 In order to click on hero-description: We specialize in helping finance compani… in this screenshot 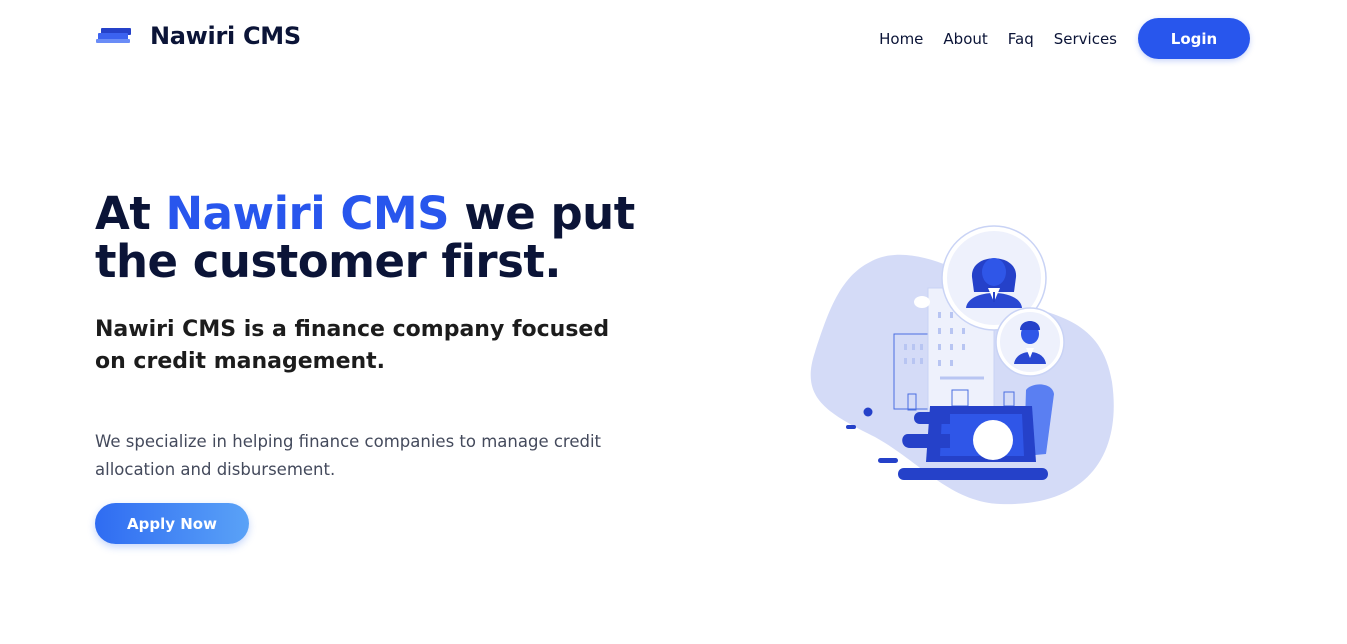, I will do `click(348, 455)`.